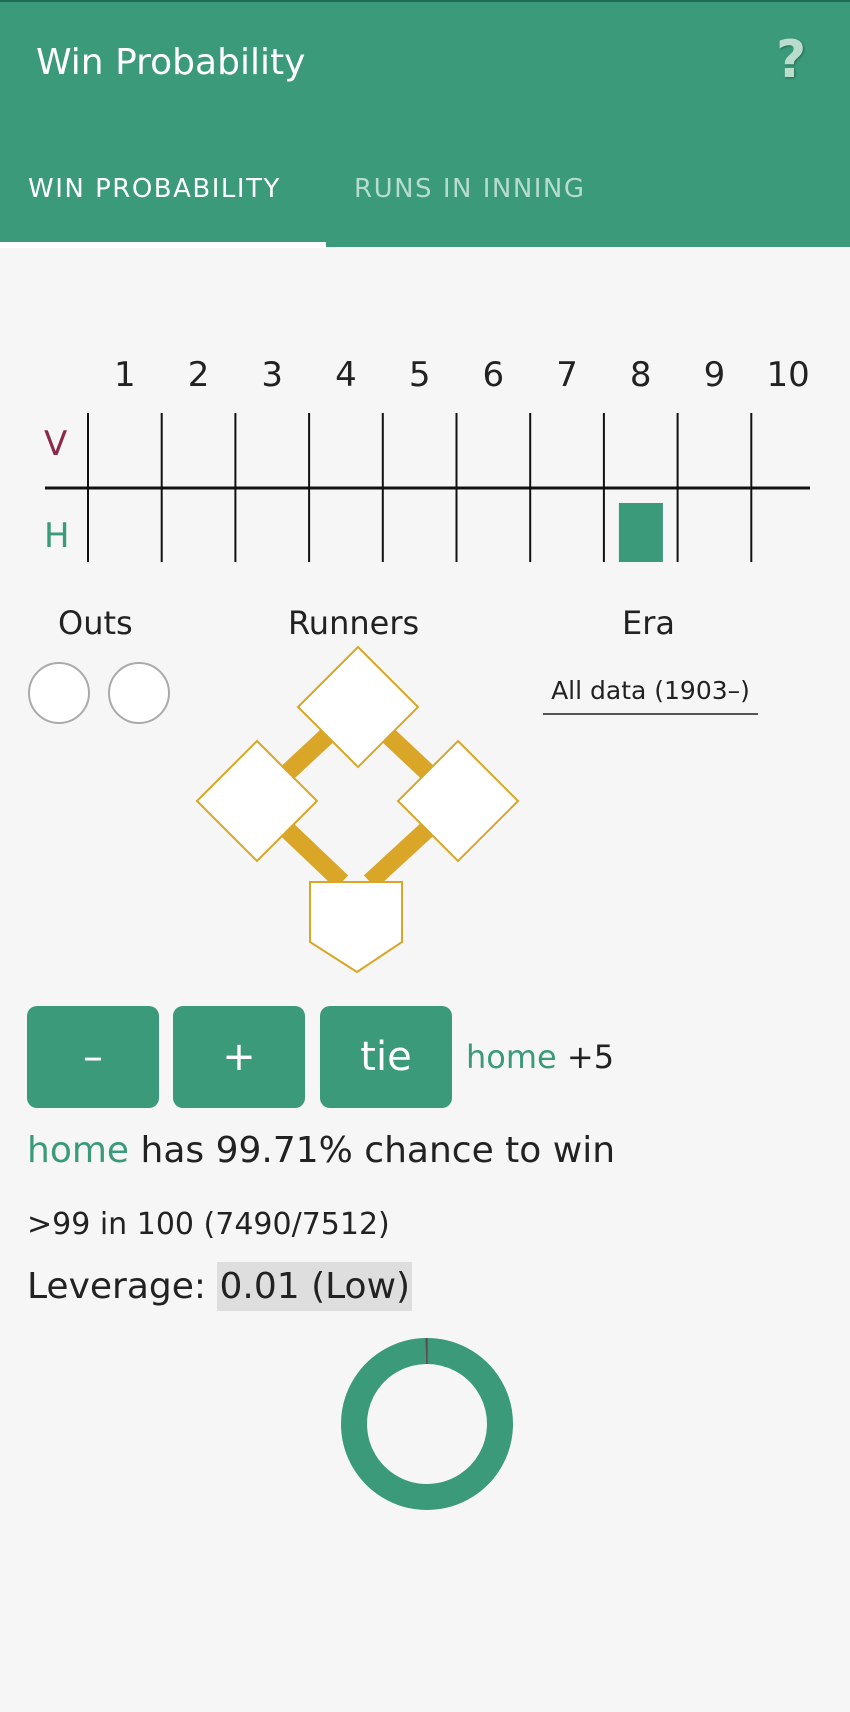 This screenshot has width=850, height=1712. What do you see at coordinates (272, 375) in the screenshot?
I see `inning-number: 3` at bounding box center [272, 375].